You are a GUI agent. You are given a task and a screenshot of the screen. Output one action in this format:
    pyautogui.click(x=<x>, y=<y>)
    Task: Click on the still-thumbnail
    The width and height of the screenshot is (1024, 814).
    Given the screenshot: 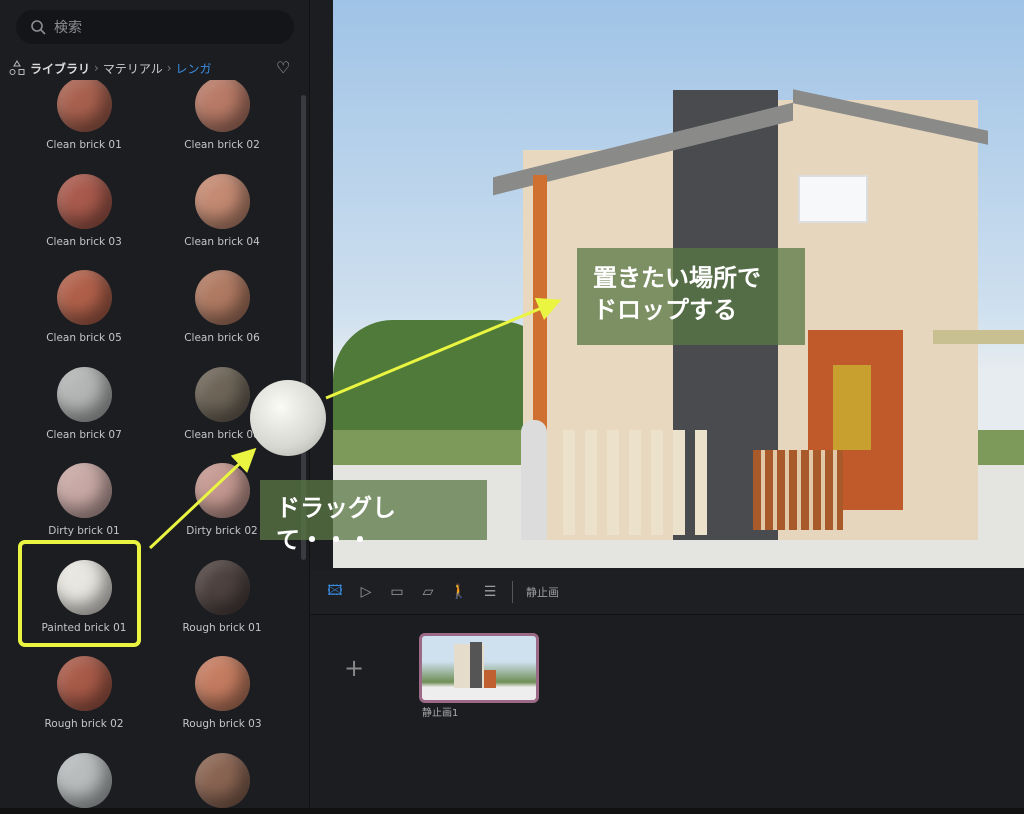 What is the action you would take?
    pyautogui.click(x=479, y=668)
    